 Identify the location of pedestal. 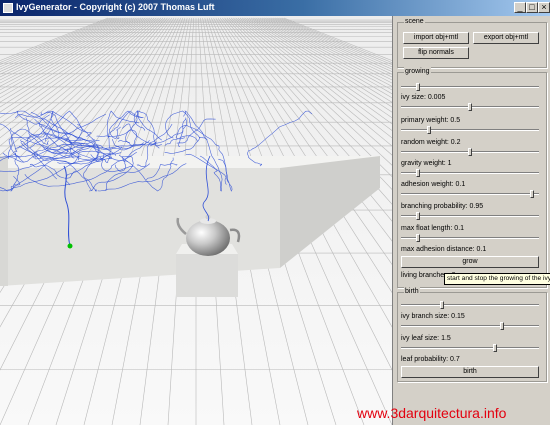
(207, 275).